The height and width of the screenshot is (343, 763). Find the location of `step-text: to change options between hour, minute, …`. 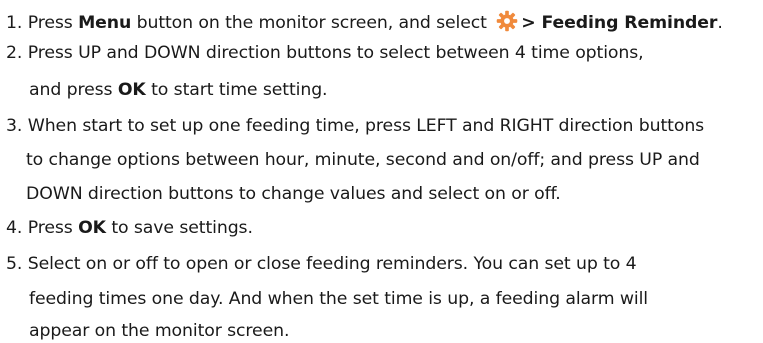

step-text: to change options between hour, minute, … is located at coordinates (363, 160).